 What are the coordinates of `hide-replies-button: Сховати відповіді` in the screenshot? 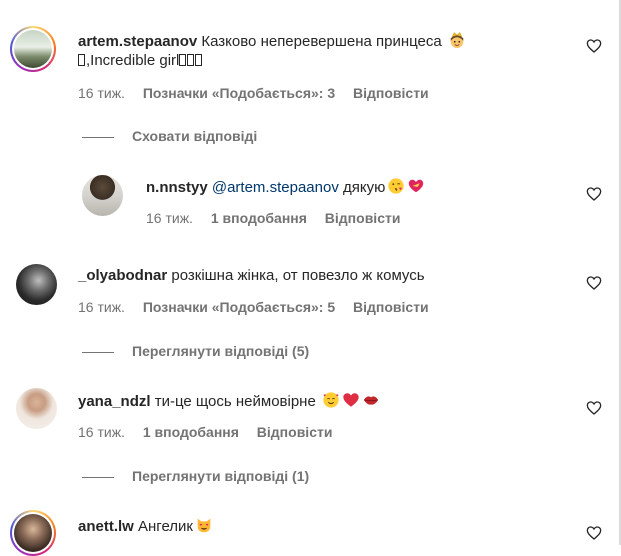 It's located at (169, 136).